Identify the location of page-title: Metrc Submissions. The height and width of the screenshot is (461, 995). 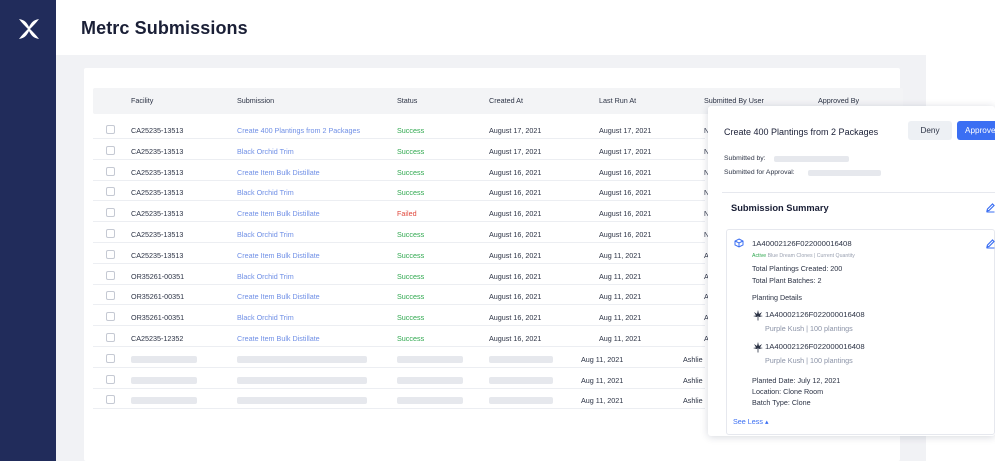
(164, 28).